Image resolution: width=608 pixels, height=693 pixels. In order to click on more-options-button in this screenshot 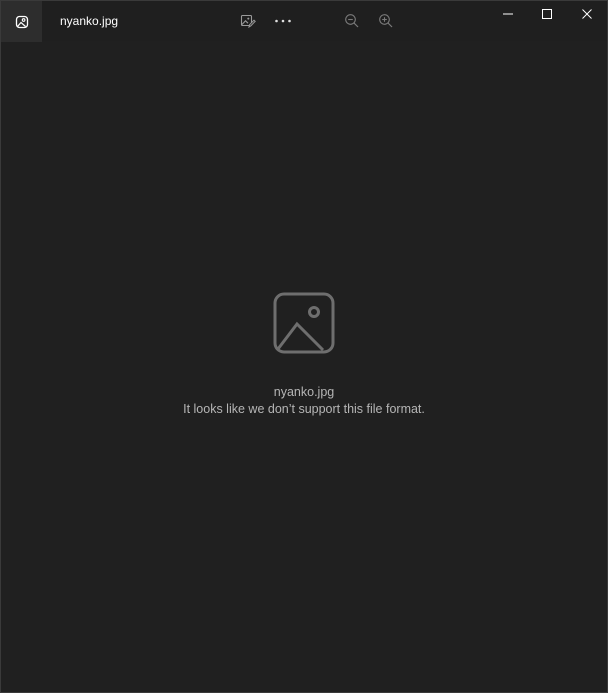, I will do `click(283, 21)`.